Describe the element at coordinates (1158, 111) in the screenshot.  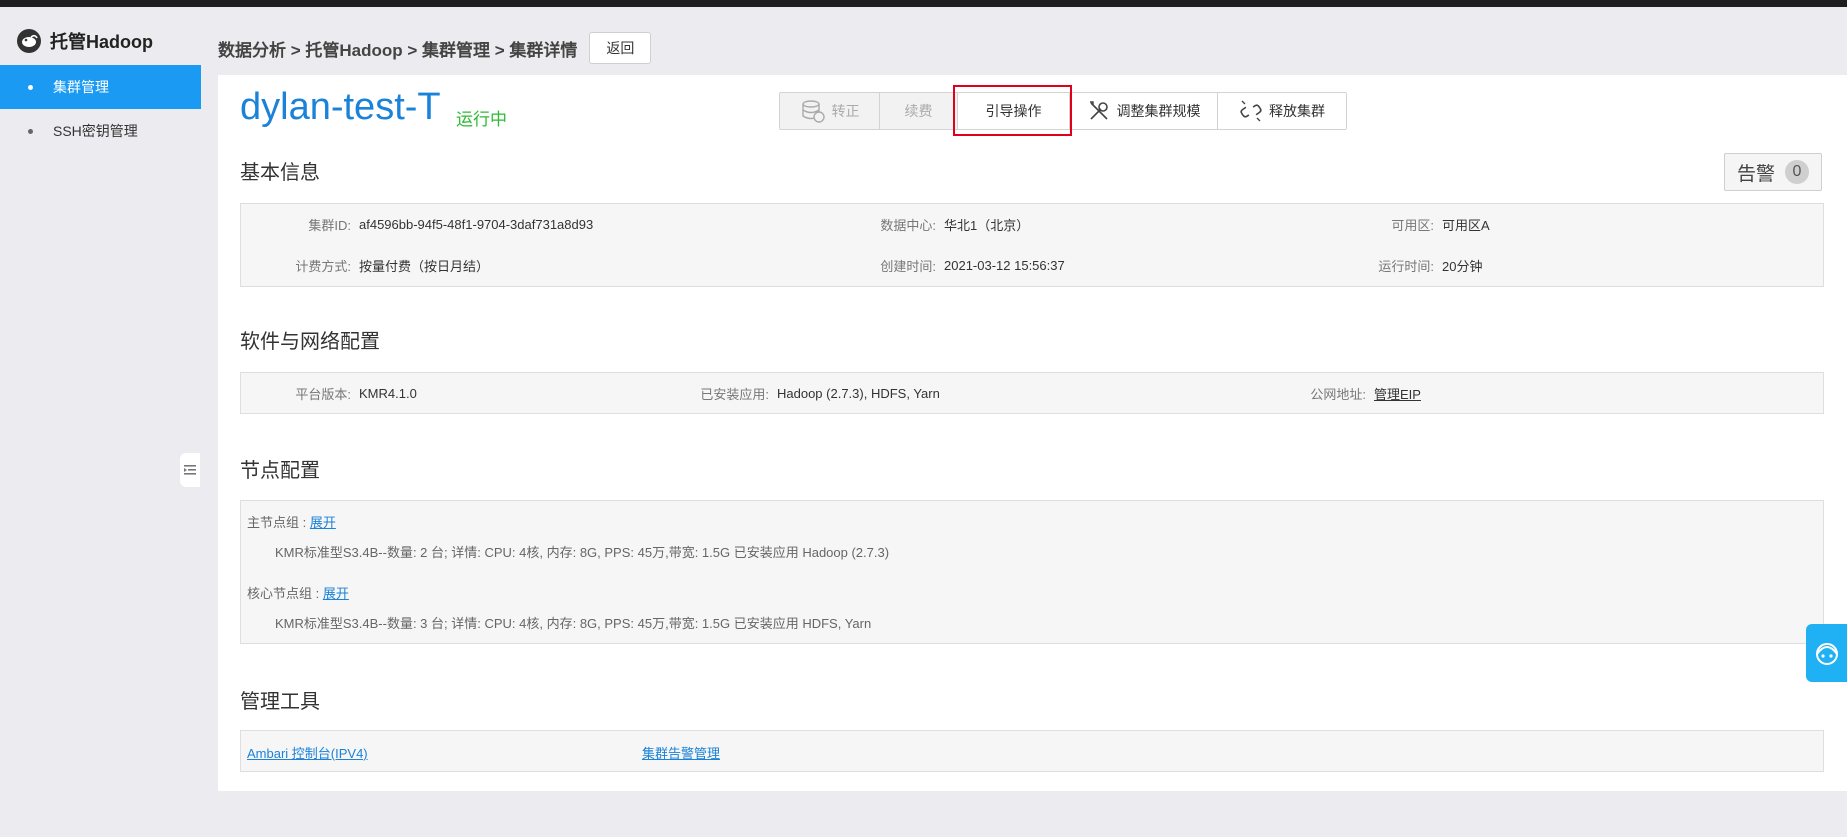
I see `resize-label: 调整集群规模` at that location.